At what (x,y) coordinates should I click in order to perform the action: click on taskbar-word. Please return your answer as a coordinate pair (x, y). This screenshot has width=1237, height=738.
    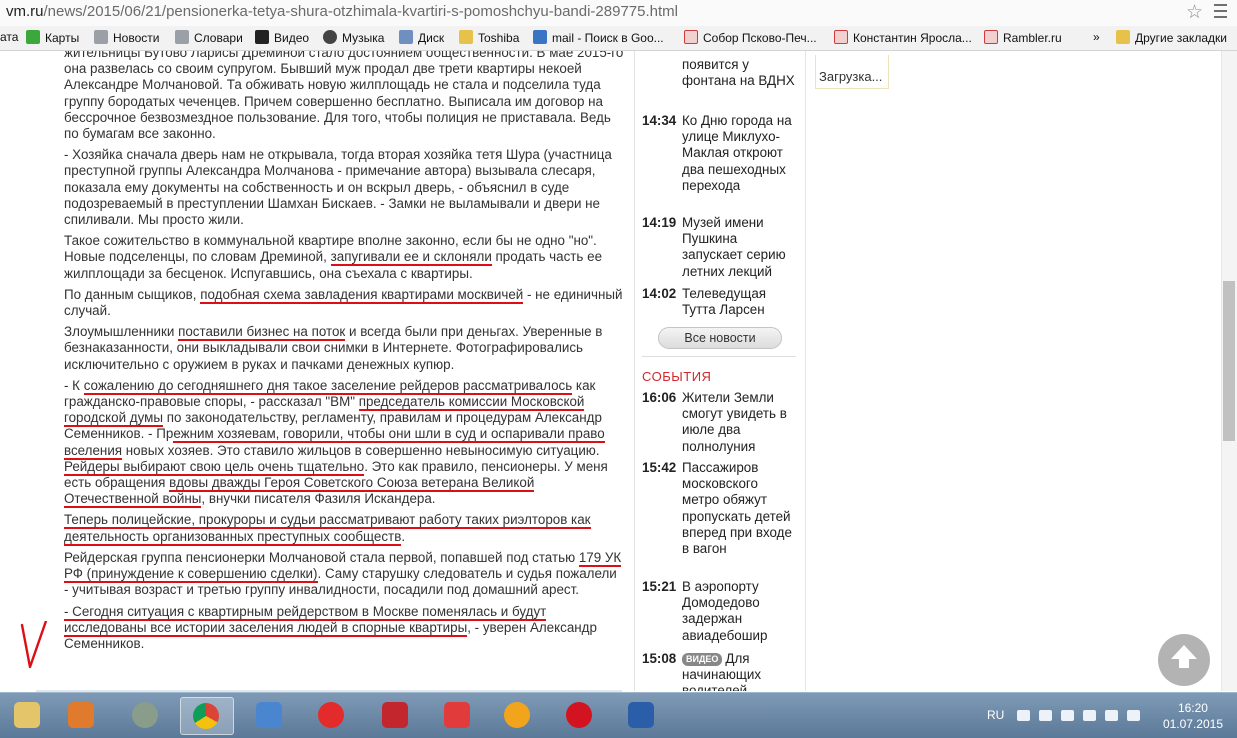
    Looking at the image, I should click on (642, 715).